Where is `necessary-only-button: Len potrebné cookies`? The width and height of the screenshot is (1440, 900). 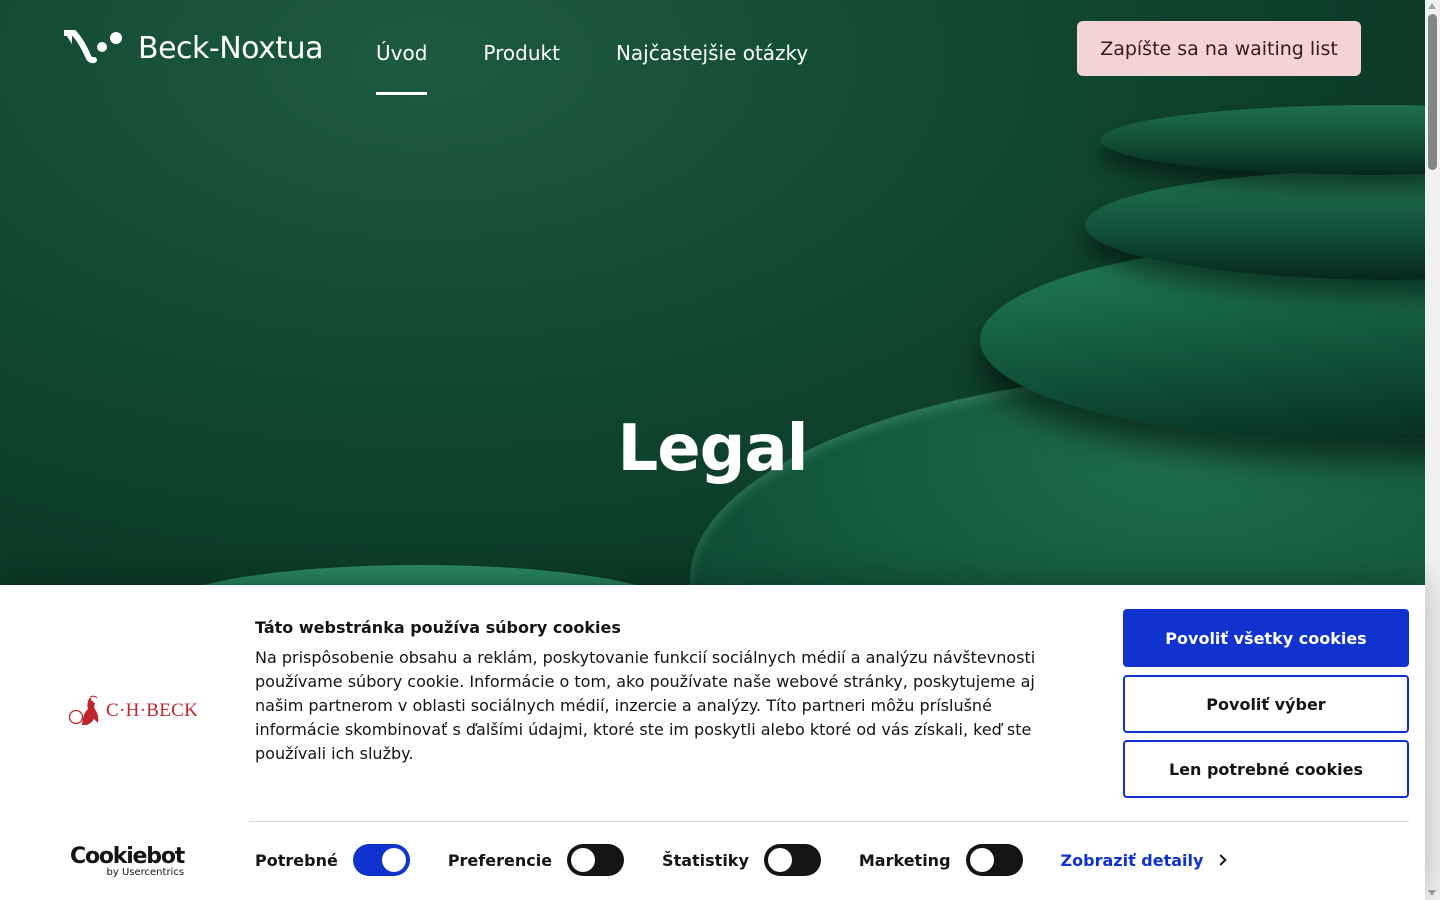 necessary-only-button: Len potrebné cookies is located at coordinates (1266, 769).